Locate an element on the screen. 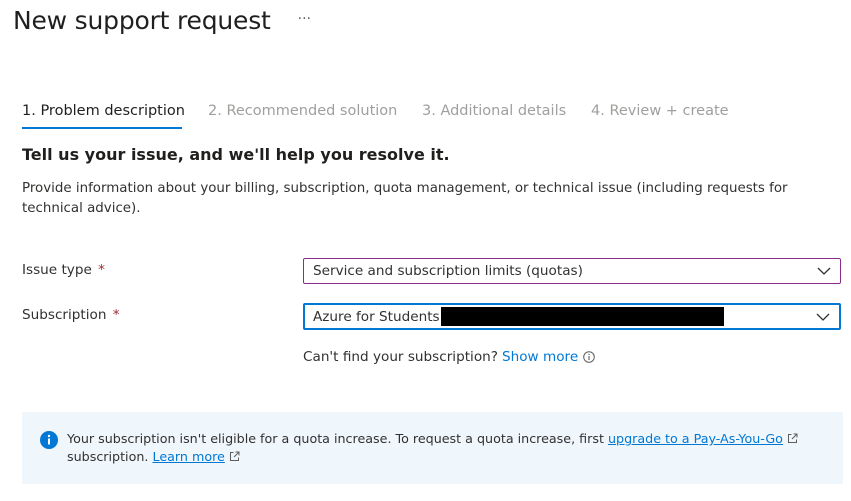 The width and height of the screenshot is (851, 501). issue-type-label: Issue type * is located at coordinates (63, 270).